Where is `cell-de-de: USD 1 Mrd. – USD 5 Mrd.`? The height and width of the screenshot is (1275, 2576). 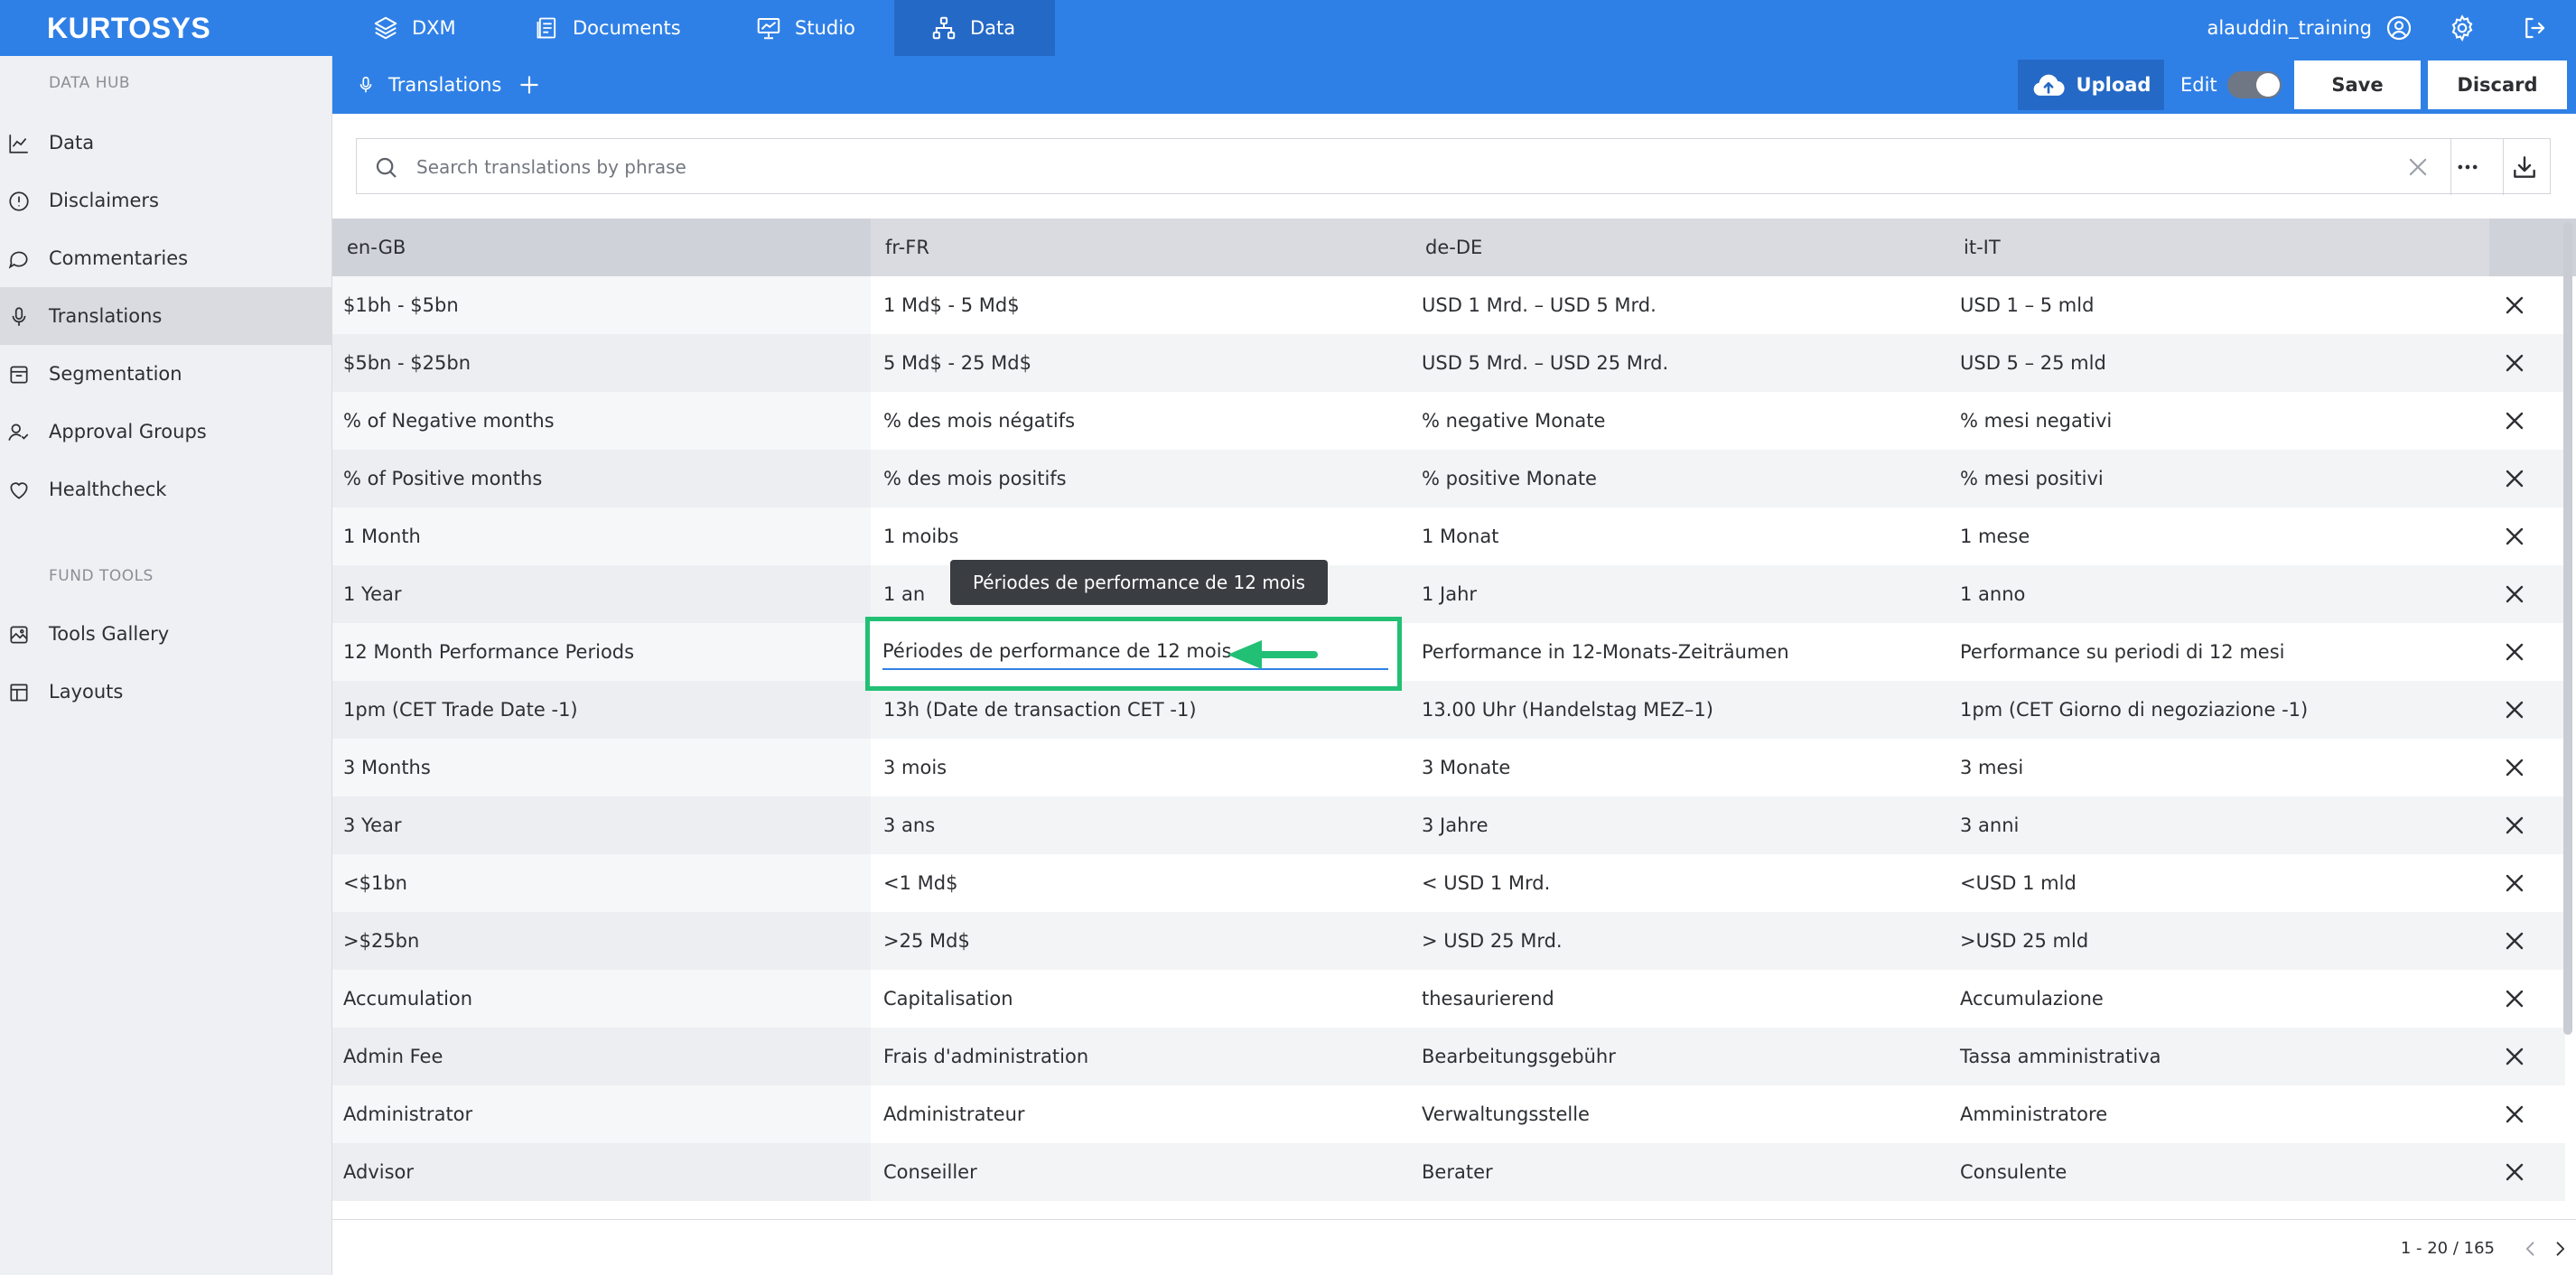
cell-de-de: USD 1 Mrd. – USD 5 Mrd. is located at coordinates (1539, 305).